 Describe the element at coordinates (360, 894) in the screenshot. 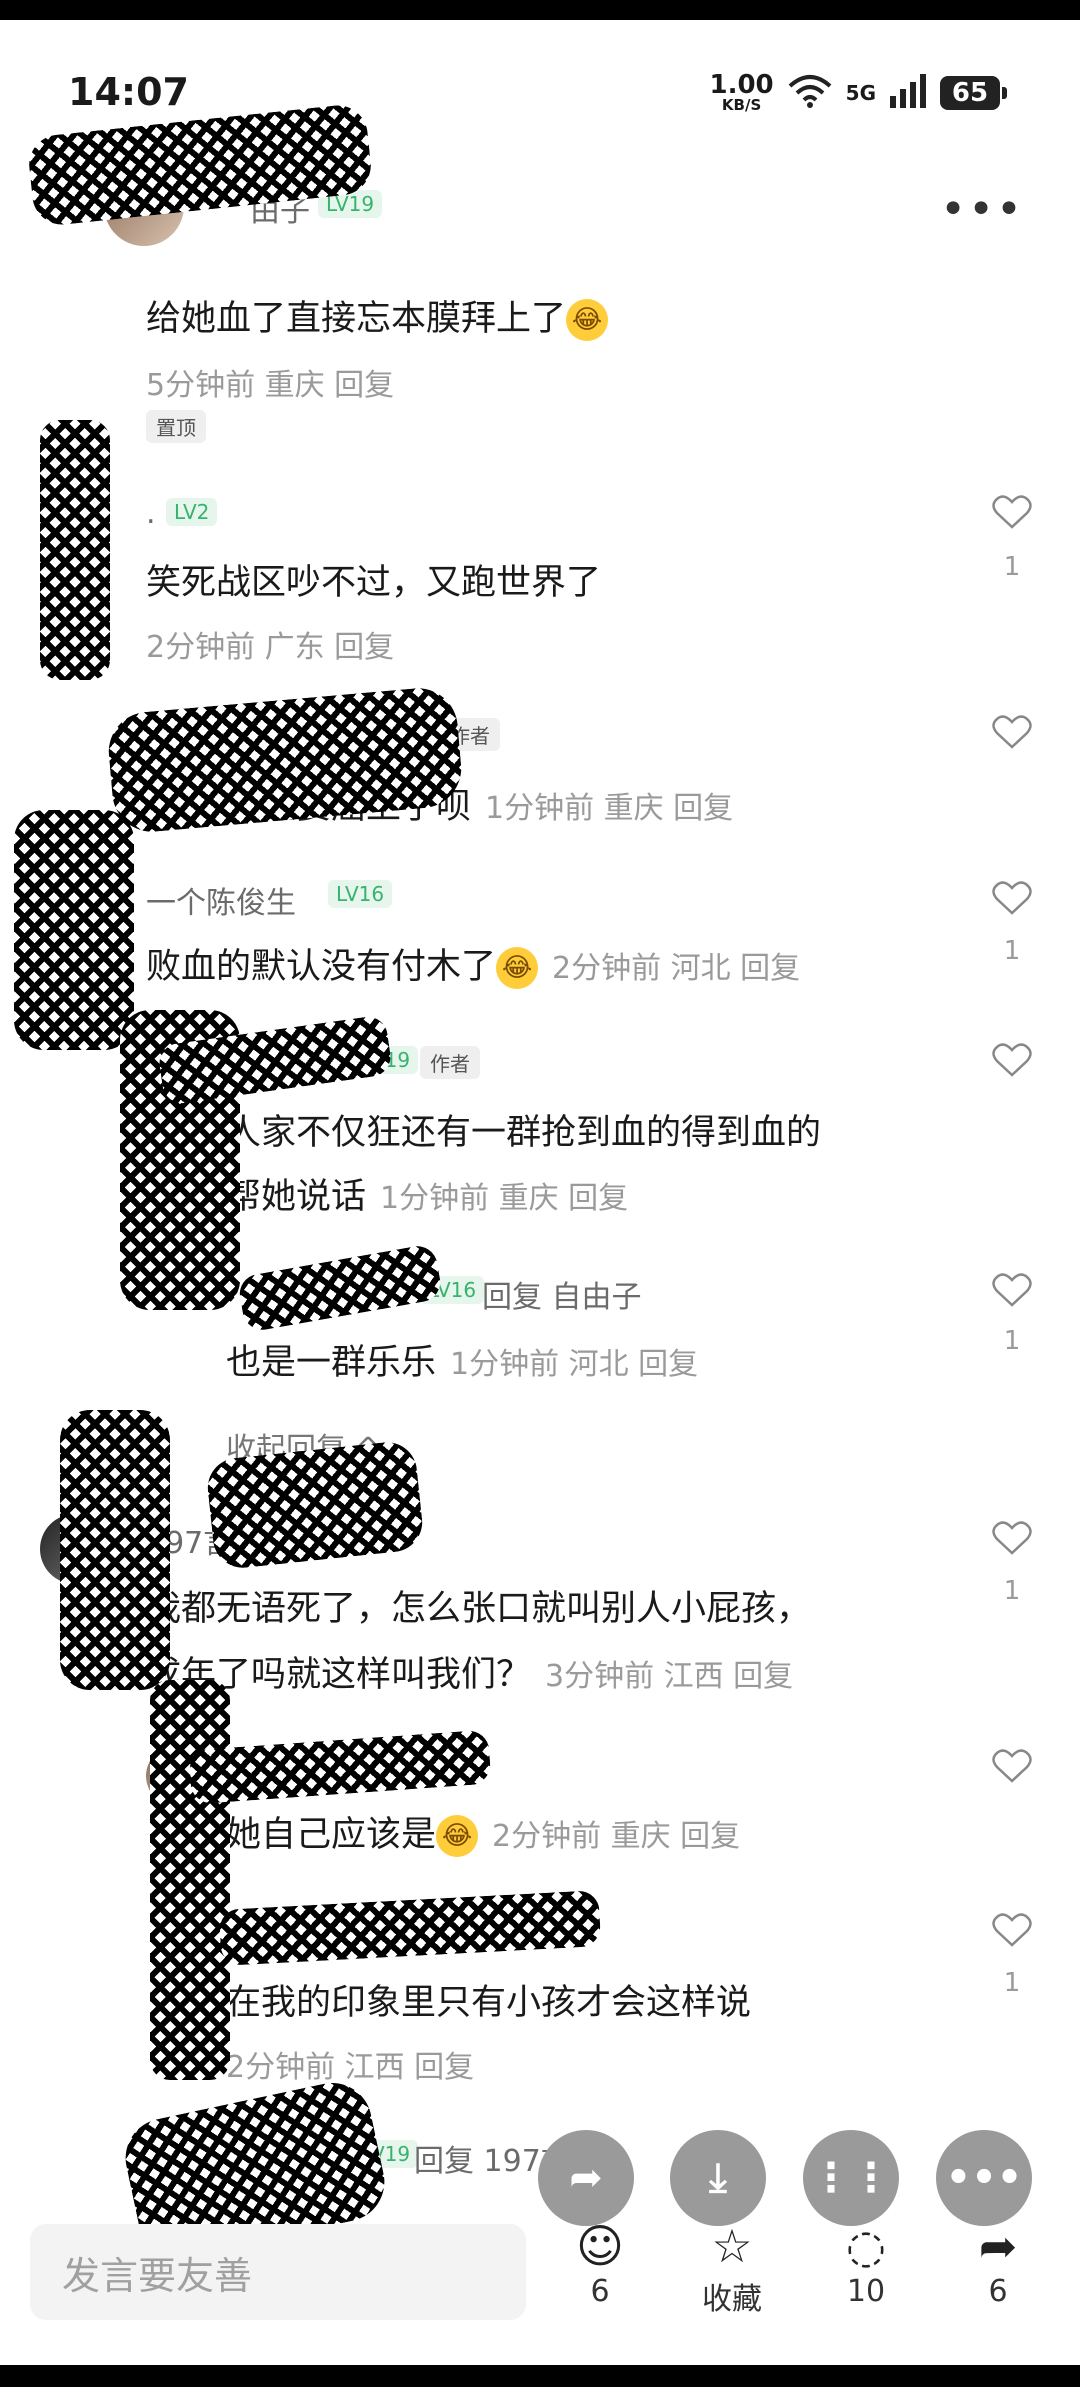

I see `level-badge: LV16` at that location.